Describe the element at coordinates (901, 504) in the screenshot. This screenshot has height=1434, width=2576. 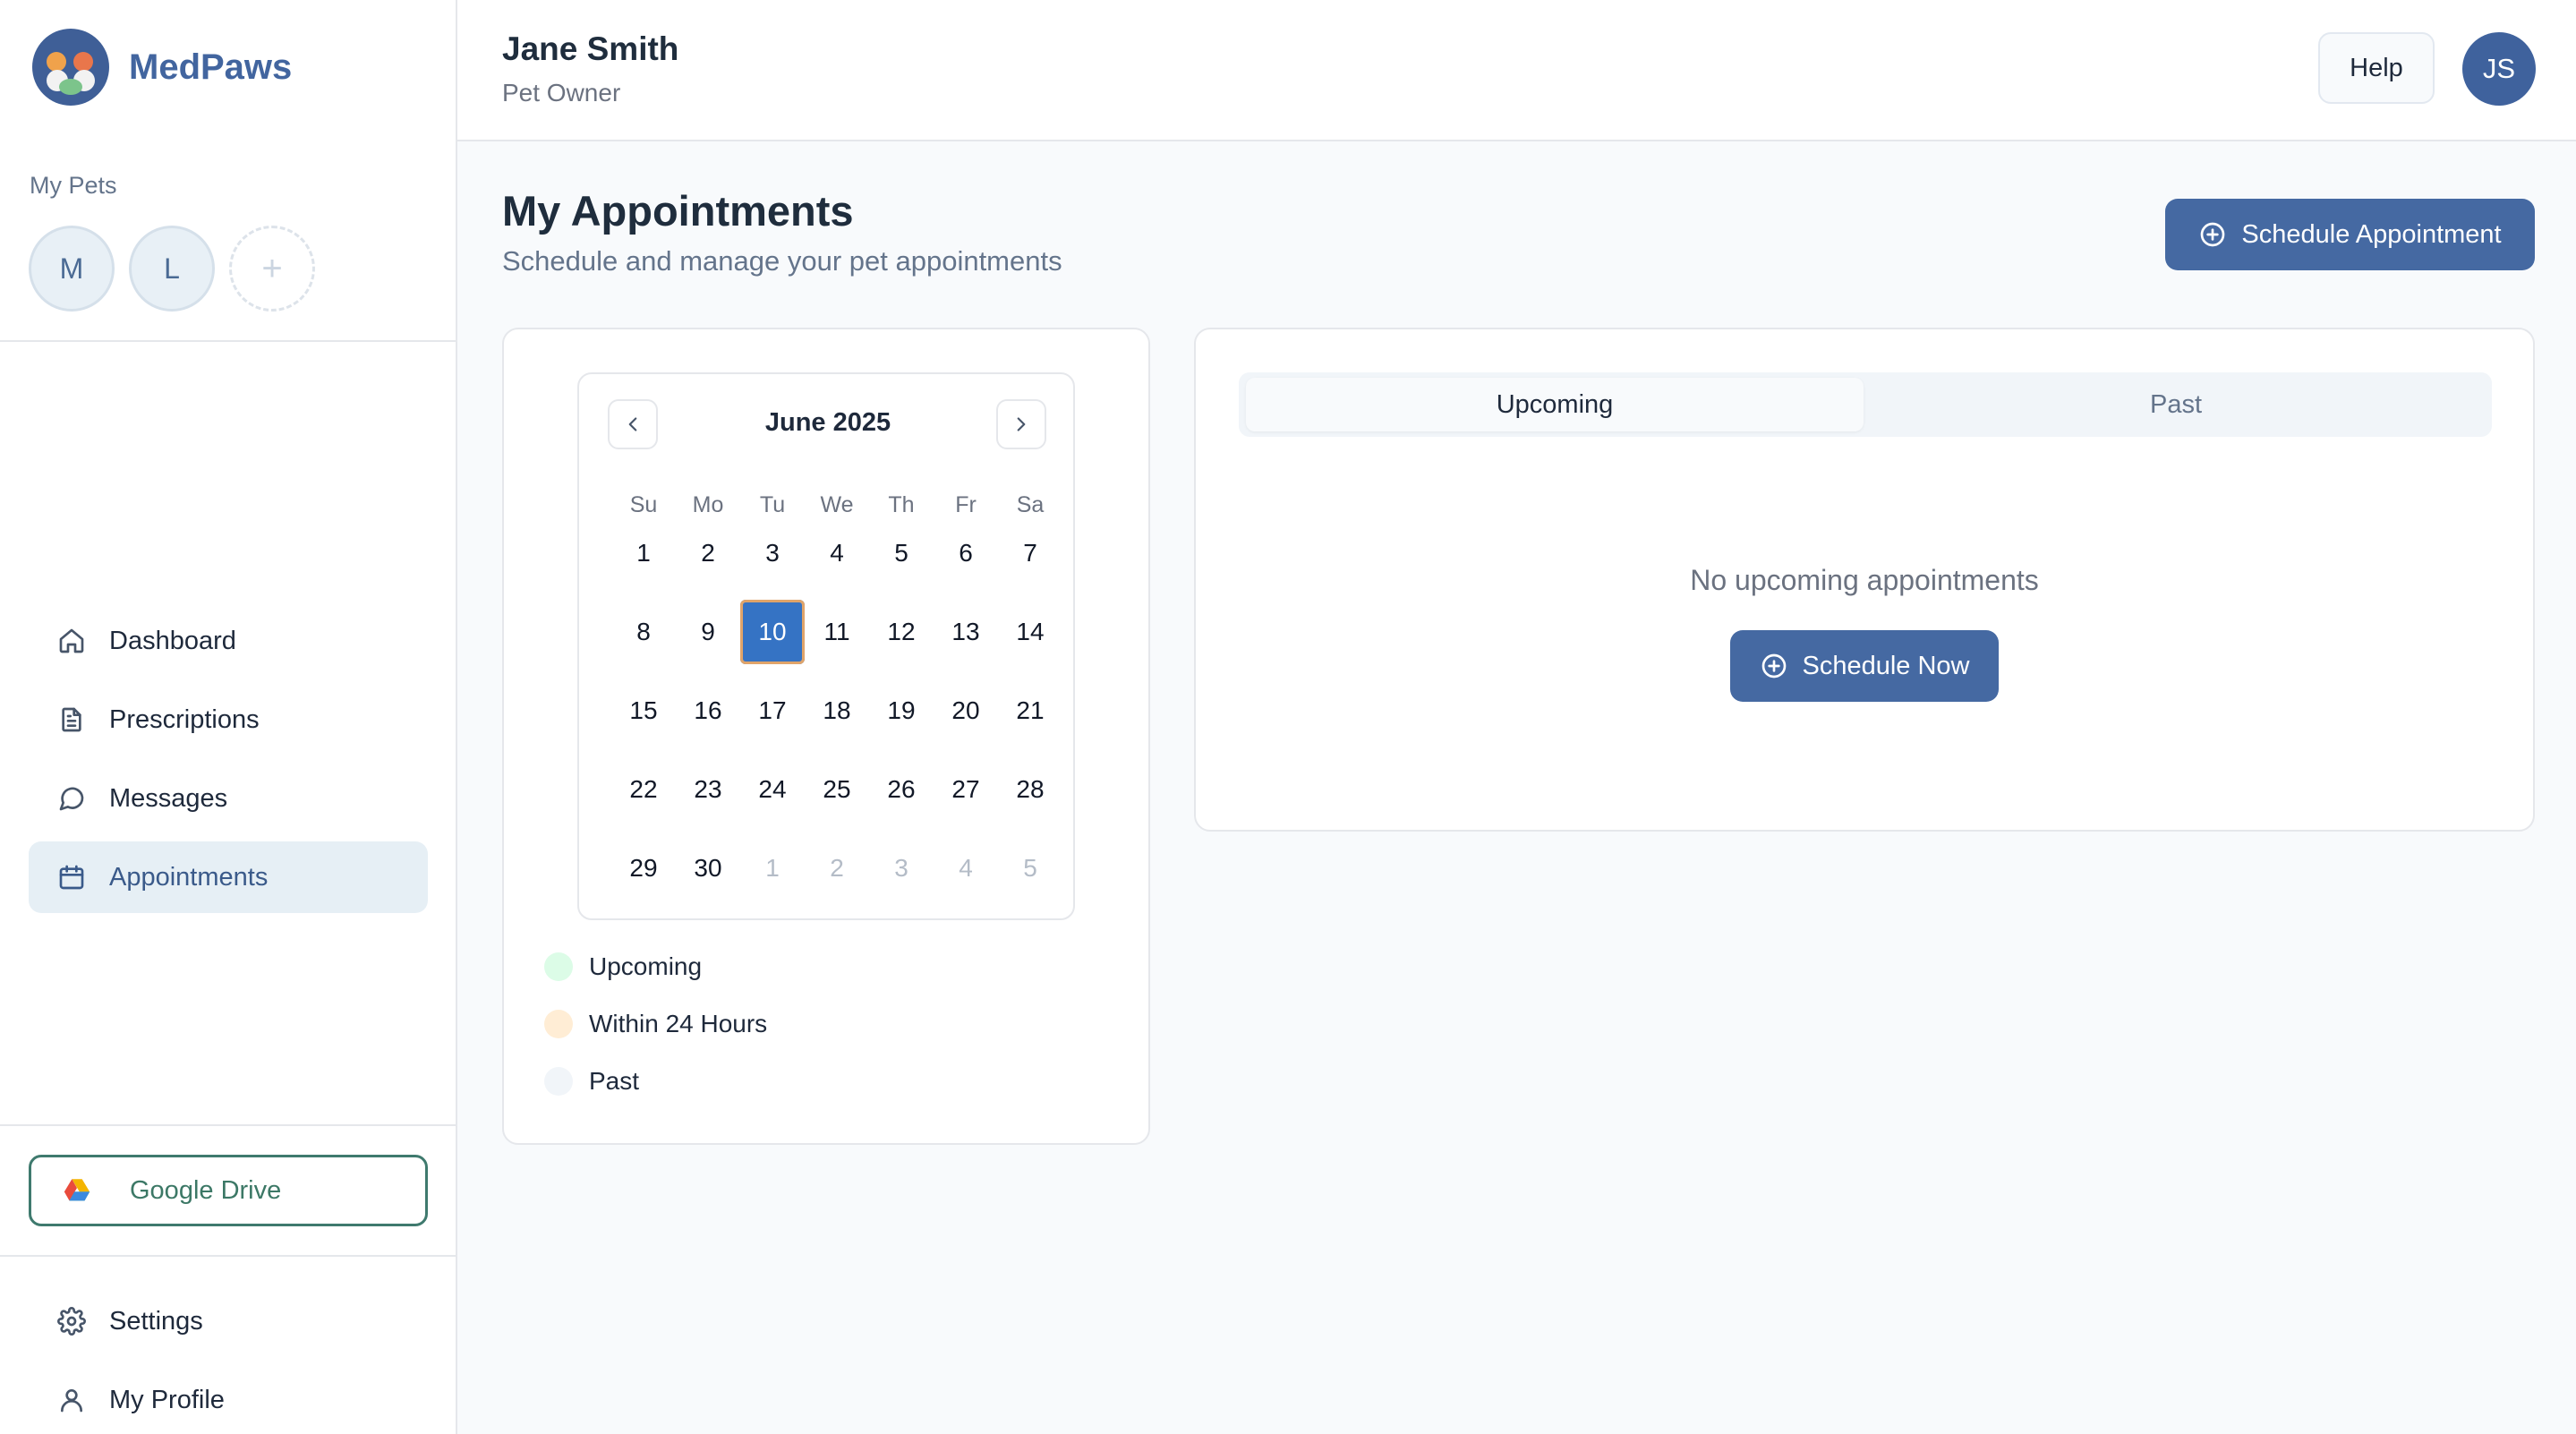
I see `weekday-header: Th` at that location.